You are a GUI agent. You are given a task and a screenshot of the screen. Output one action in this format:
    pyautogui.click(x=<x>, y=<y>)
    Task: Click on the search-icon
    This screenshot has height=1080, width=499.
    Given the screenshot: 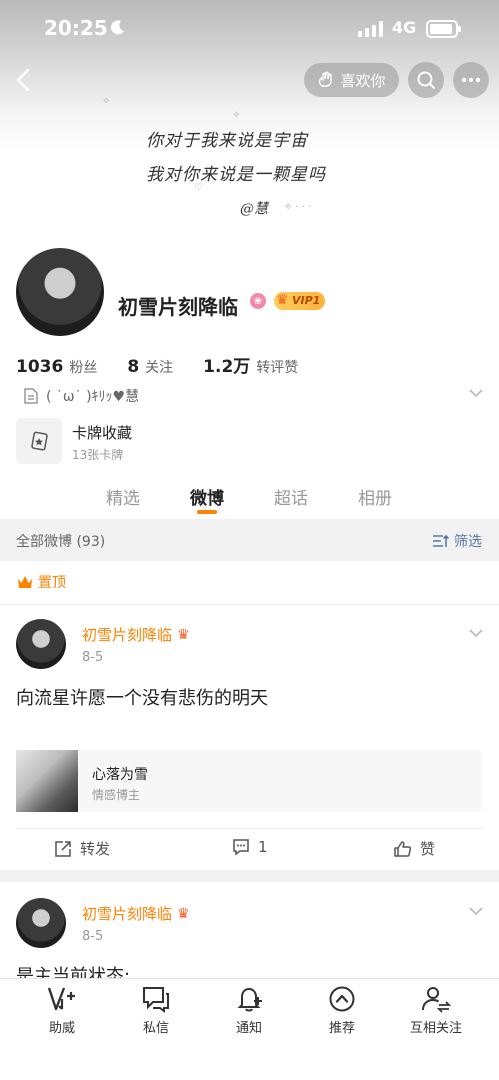 What is the action you would take?
    pyautogui.click(x=426, y=80)
    